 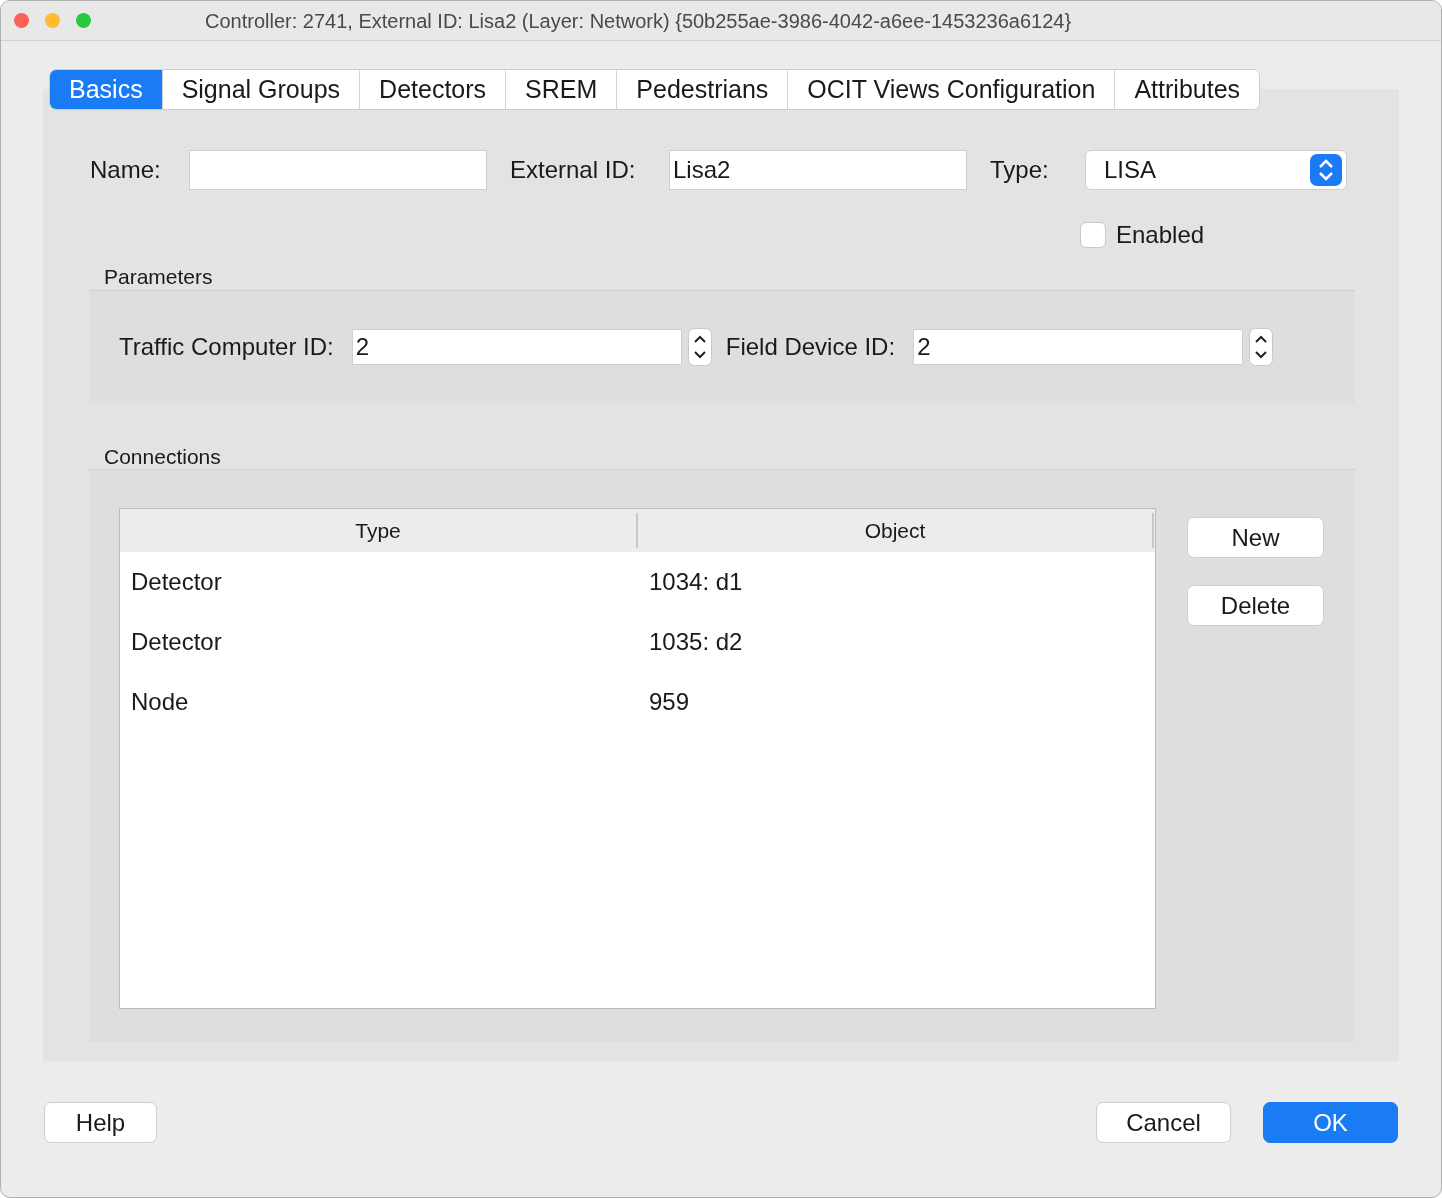 I want to click on window-title: Controller: 2741, External ID: Lisa2 (Layer: Network) {50b255ae-3986-4042-a6ee-1453236a6124}, so click(x=638, y=21).